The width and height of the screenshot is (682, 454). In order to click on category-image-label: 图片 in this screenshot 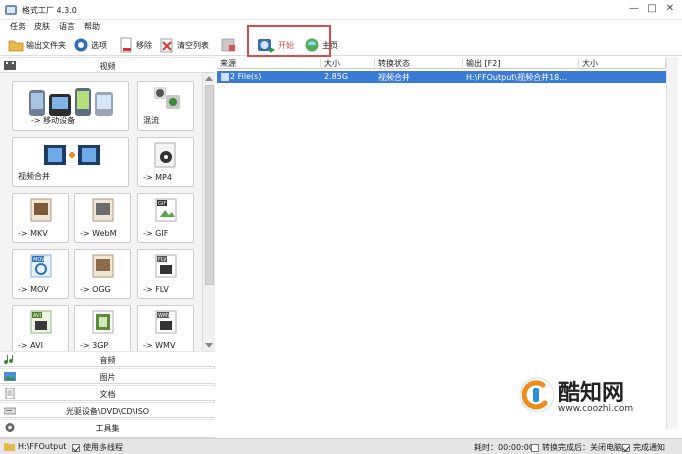, I will do `click(107, 377)`.